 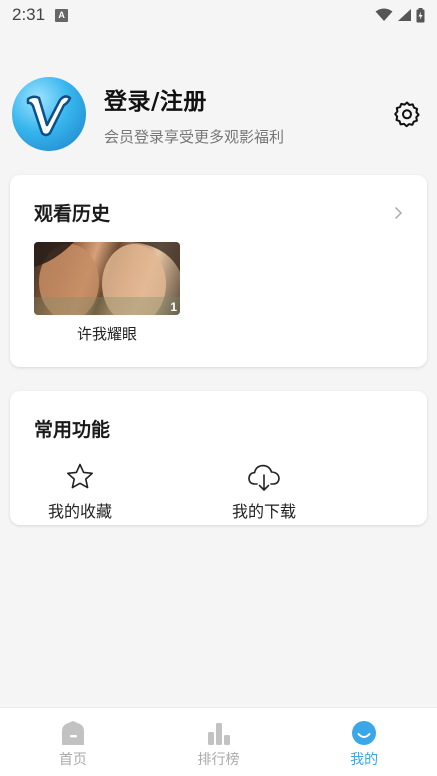 What do you see at coordinates (62, 15) in the screenshot?
I see `app-notification-icon: A` at bounding box center [62, 15].